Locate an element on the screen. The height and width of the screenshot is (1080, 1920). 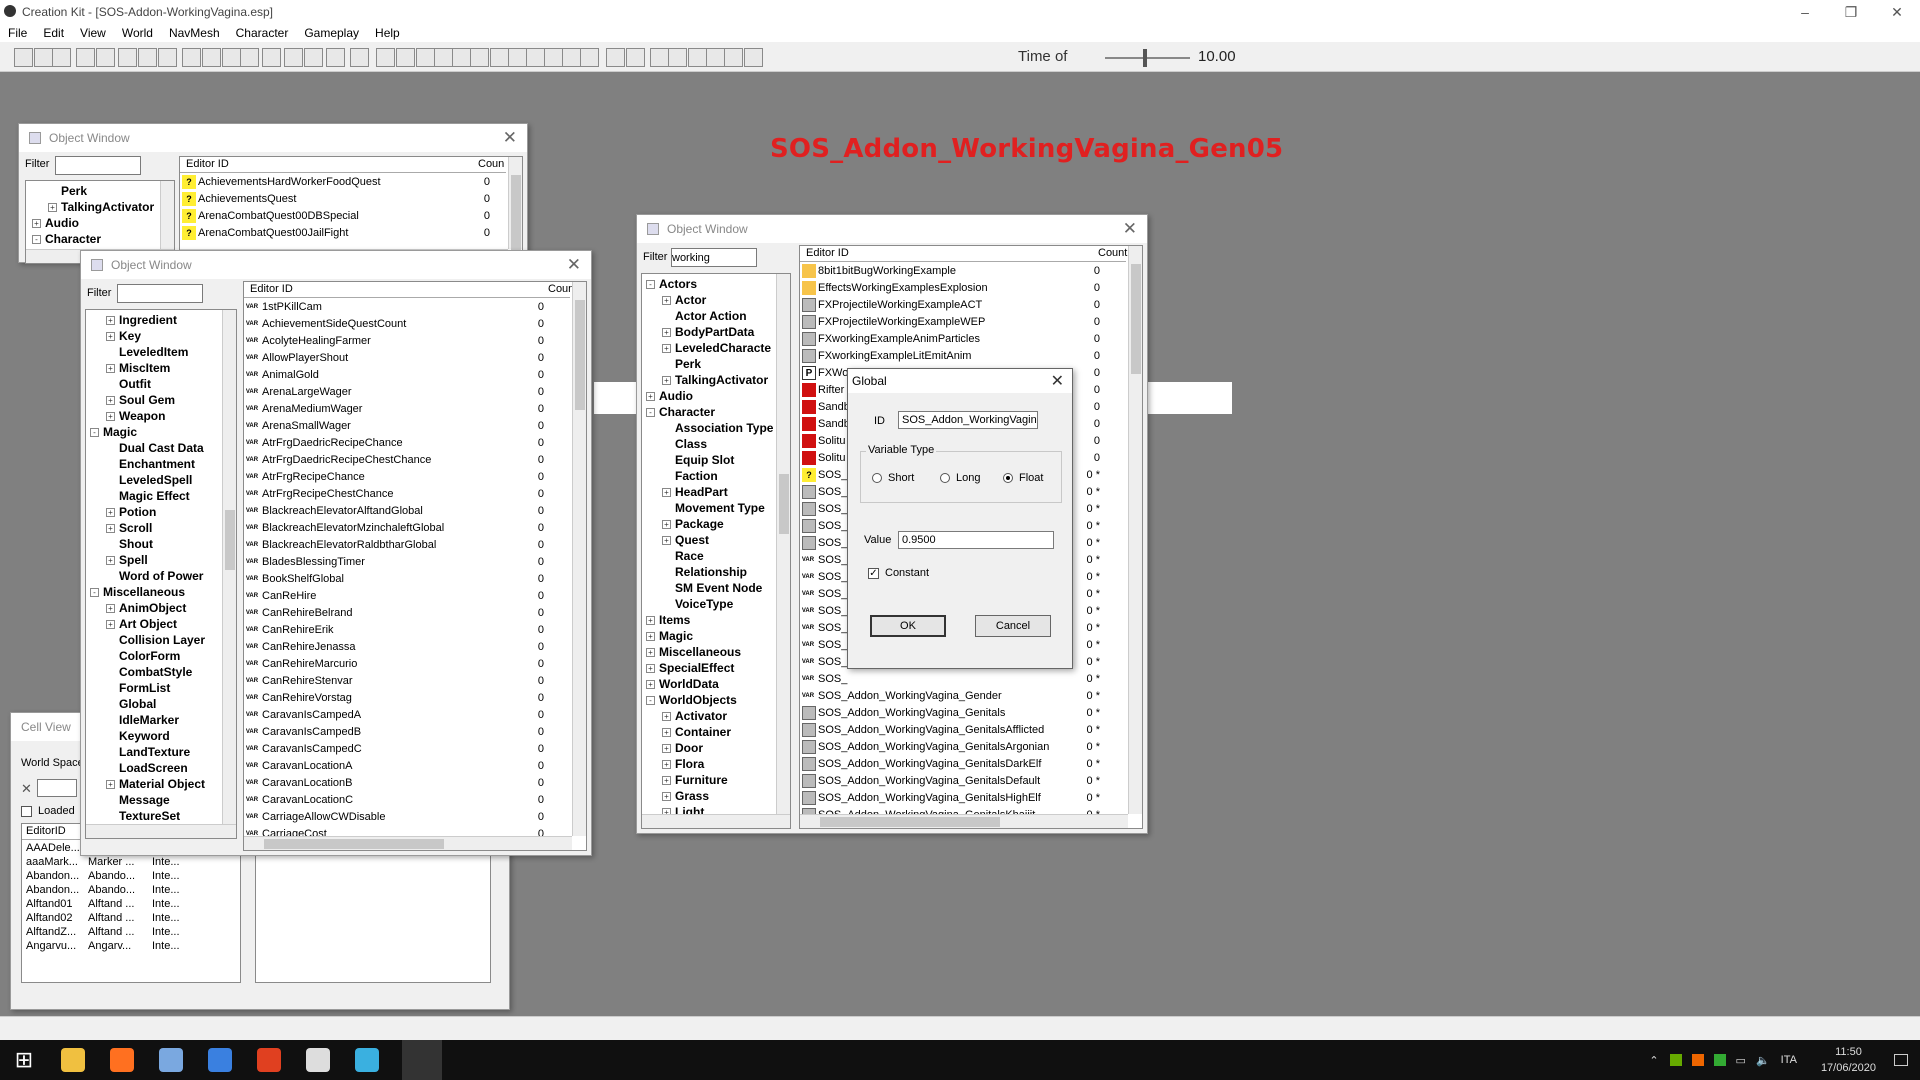
language-indicator: ITA is located at coordinates (1789, 1060).